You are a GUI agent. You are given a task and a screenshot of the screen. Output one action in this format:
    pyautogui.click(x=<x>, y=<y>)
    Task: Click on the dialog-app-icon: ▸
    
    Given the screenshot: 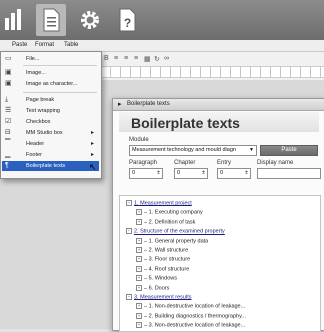 What is the action you would take?
    pyautogui.click(x=120, y=104)
    